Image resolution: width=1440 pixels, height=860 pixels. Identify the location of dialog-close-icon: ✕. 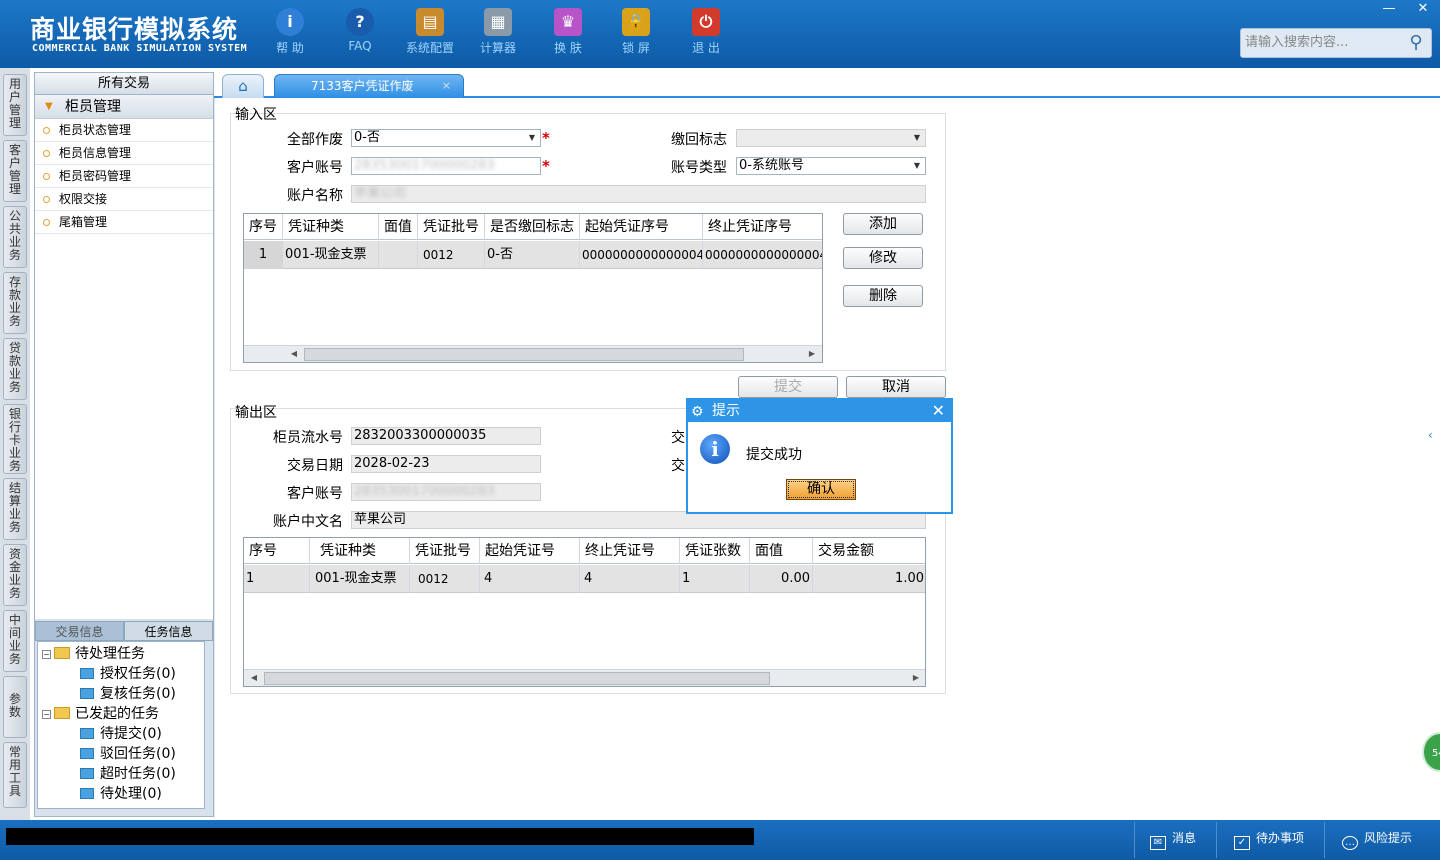
(938, 411).